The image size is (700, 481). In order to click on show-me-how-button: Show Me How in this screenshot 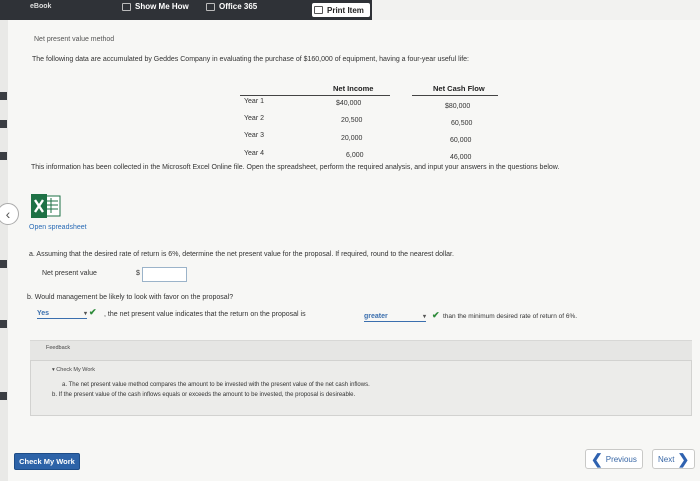, I will do `click(155, 6)`.